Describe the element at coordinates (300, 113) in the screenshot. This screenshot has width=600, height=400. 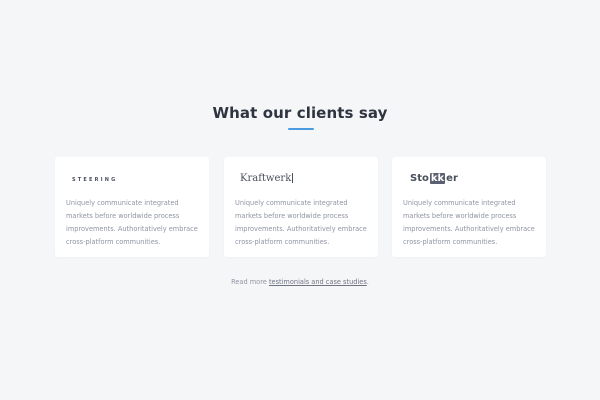
I see `section-title: What our clients say` at that location.